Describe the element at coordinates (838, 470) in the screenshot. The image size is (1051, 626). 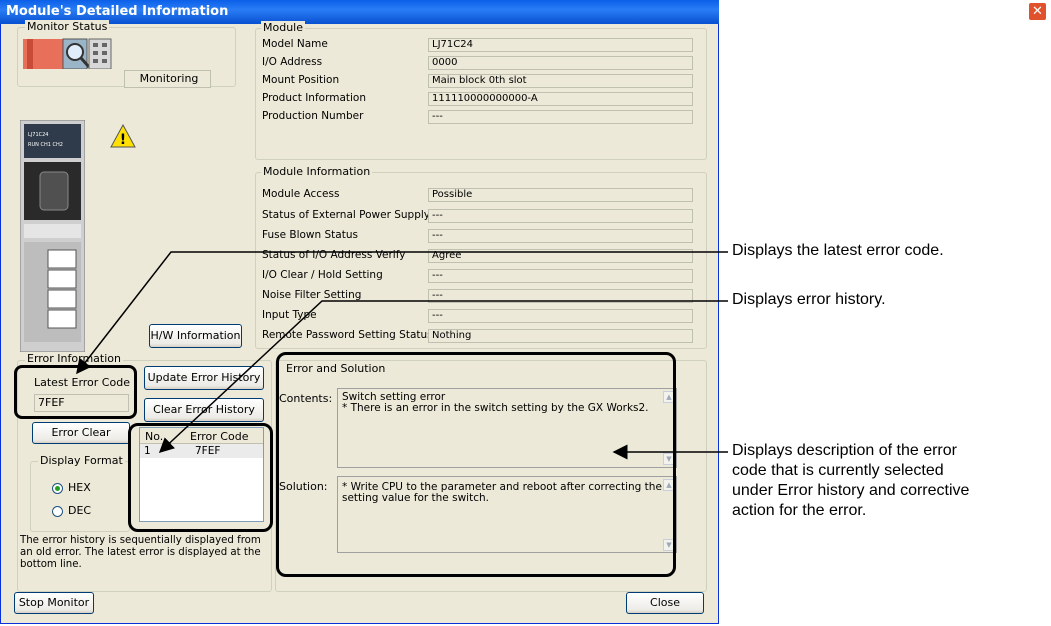
I see `annotation-description-line2: code that is currently selected` at that location.